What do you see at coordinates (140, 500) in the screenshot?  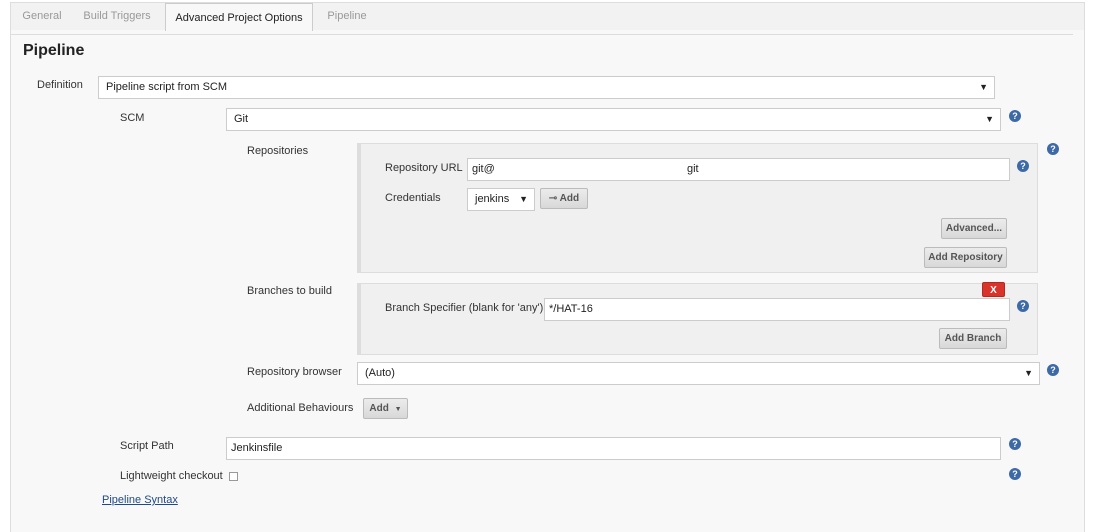 I see `pipeline-syntax-link: Pipeline Syntax` at bounding box center [140, 500].